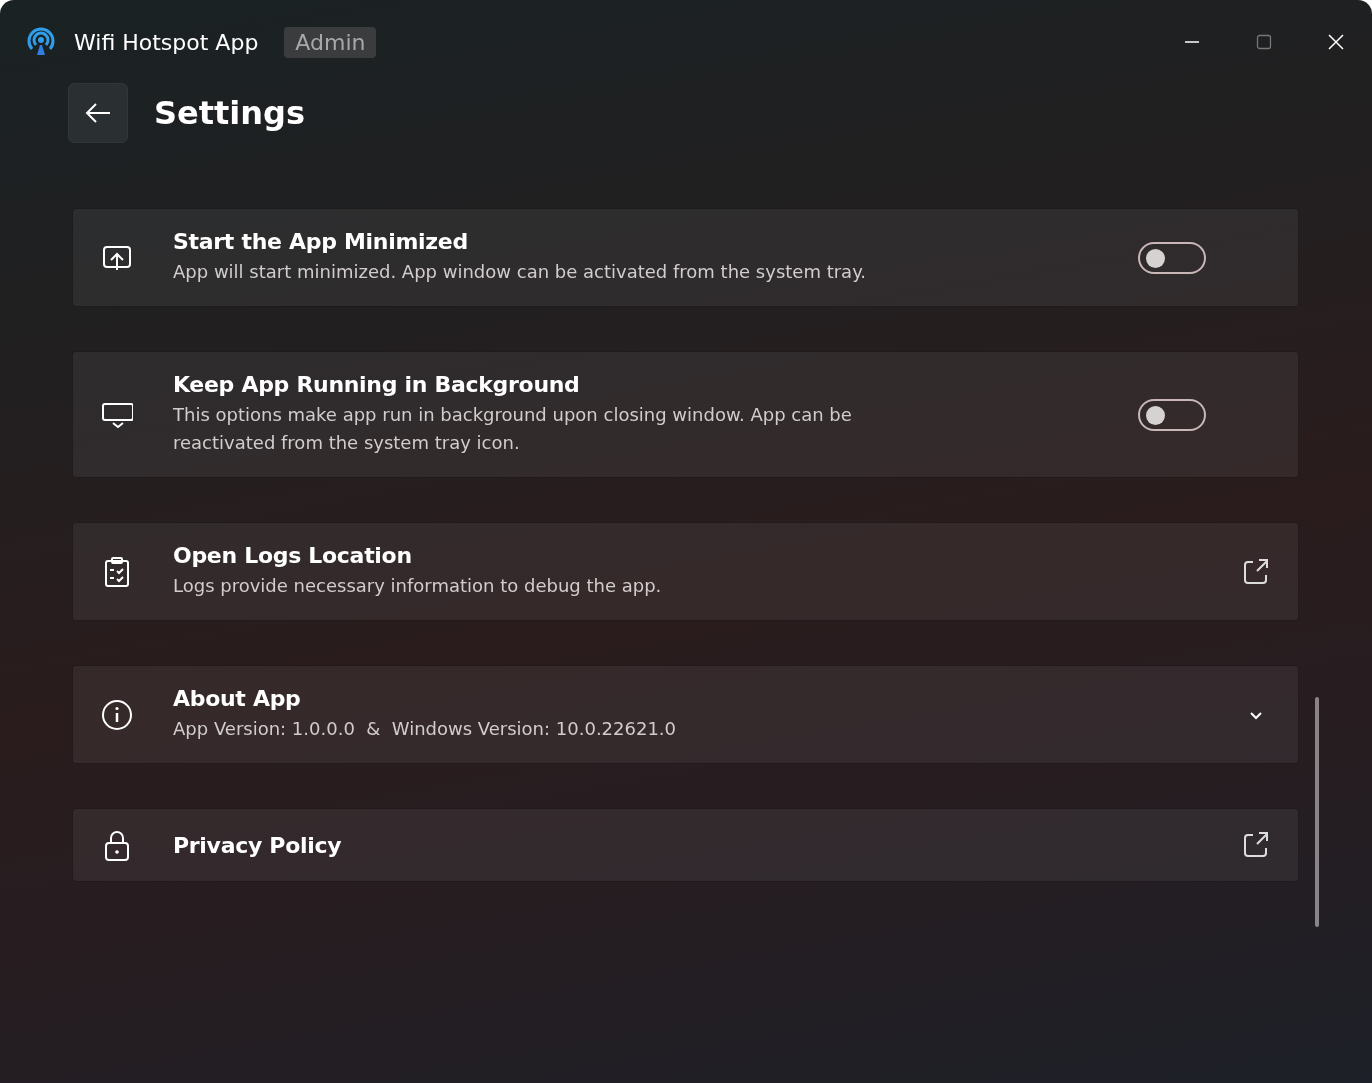  What do you see at coordinates (520, 272) in the screenshot?
I see `setting-description: App will start minimized. App window can be activated from the system tray.` at bounding box center [520, 272].